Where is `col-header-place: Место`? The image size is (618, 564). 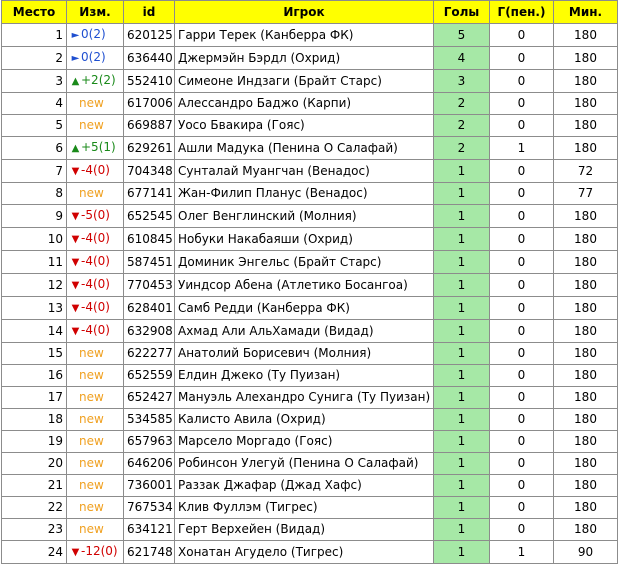
col-header-place: Место is located at coordinates (34, 12).